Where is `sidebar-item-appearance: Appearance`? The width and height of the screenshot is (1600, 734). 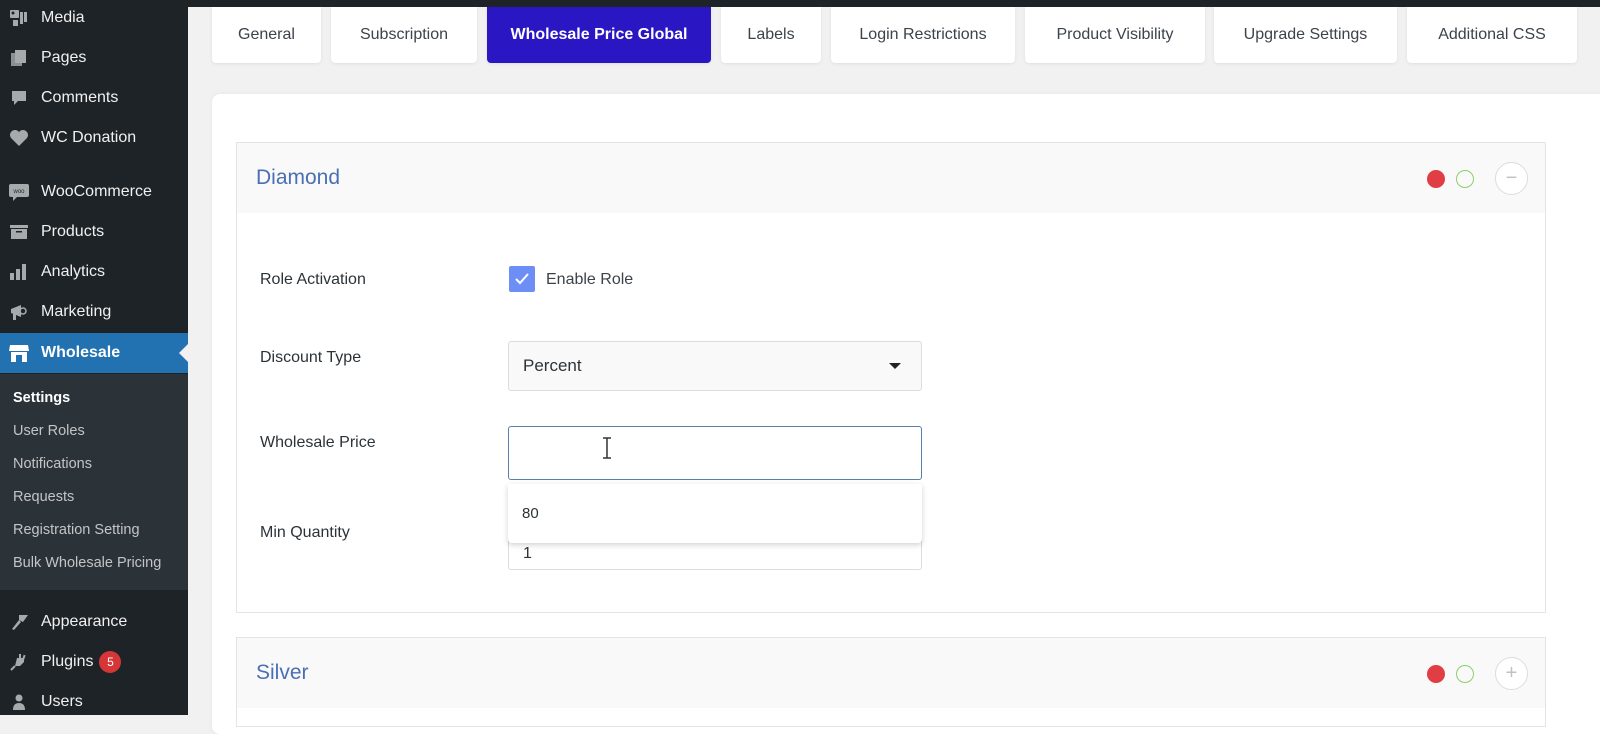 sidebar-item-appearance: Appearance is located at coordinates (94, 622).